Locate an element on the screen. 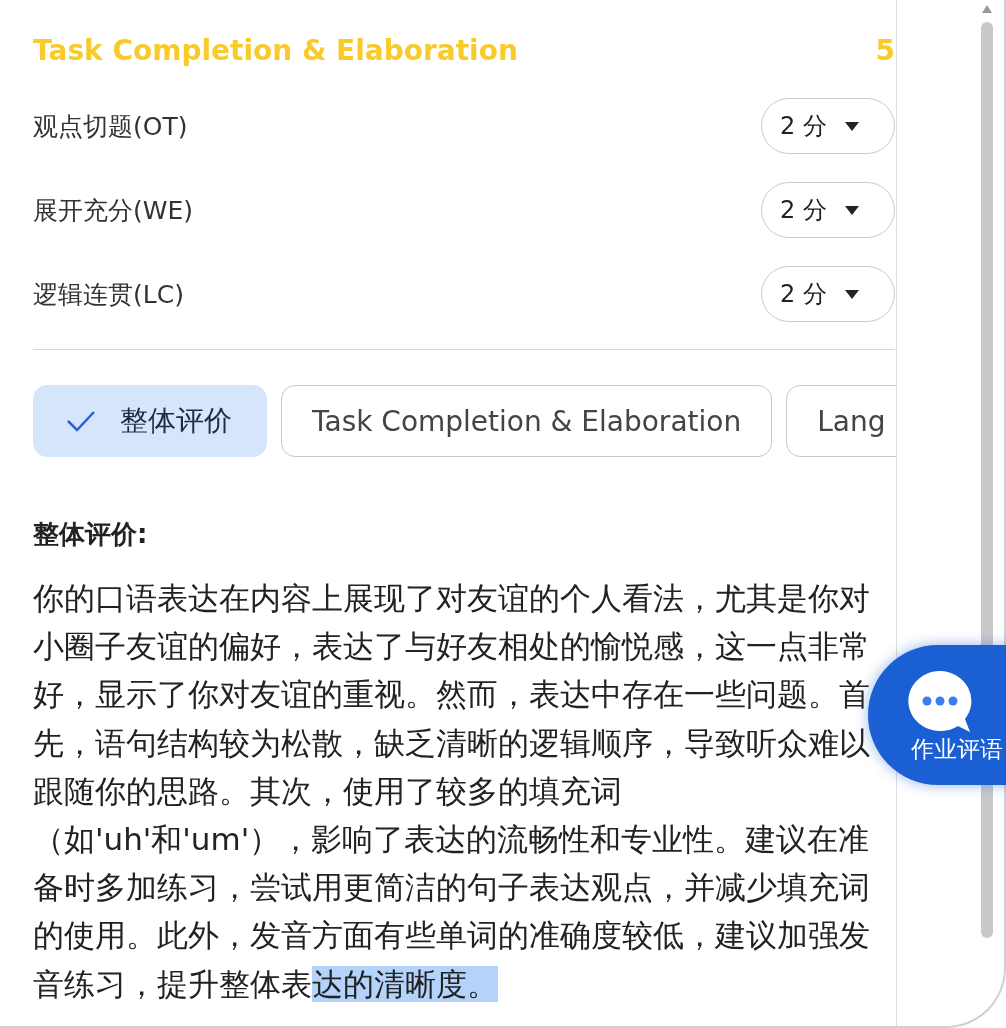 Image resolution: width=1006 pixels, height=1028 pixels. scroll-up-icon is located at coordinates (987, 9).